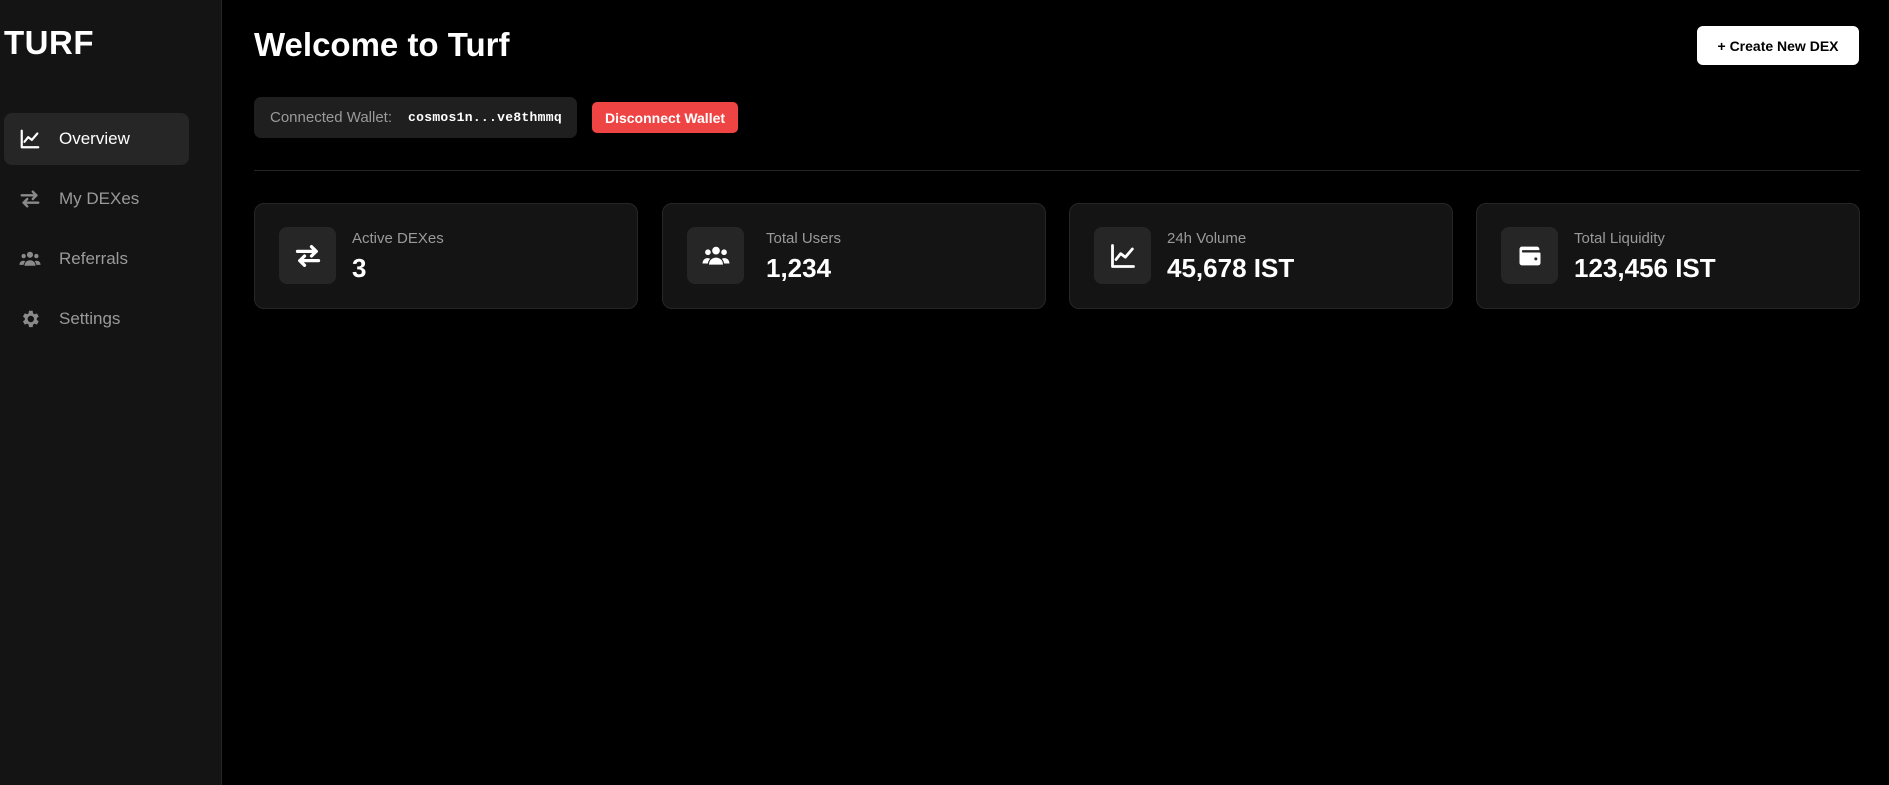  I want to click on sidebar-item-label: Referrals, so click(93, 258).